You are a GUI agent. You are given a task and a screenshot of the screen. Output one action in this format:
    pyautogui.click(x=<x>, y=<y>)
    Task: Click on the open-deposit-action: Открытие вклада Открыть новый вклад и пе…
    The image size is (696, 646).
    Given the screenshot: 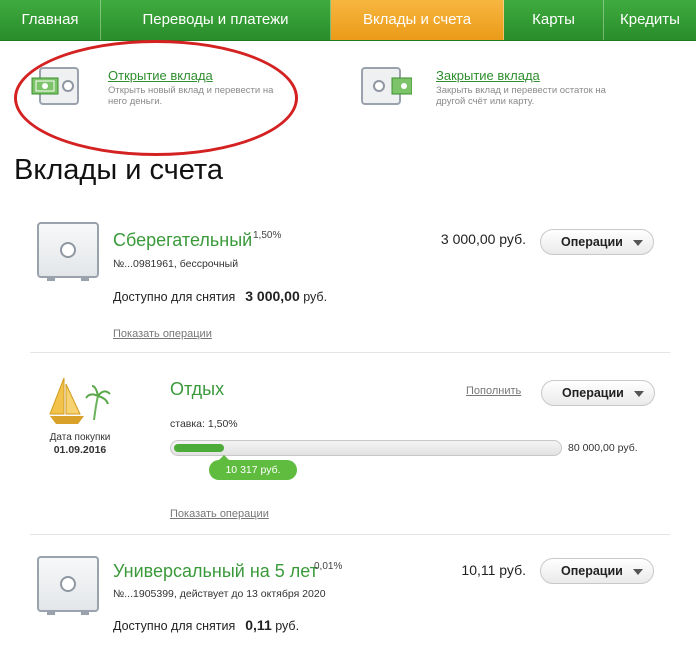 What is the action you would take?
    pyautogui.click(x=159, y=88)
    